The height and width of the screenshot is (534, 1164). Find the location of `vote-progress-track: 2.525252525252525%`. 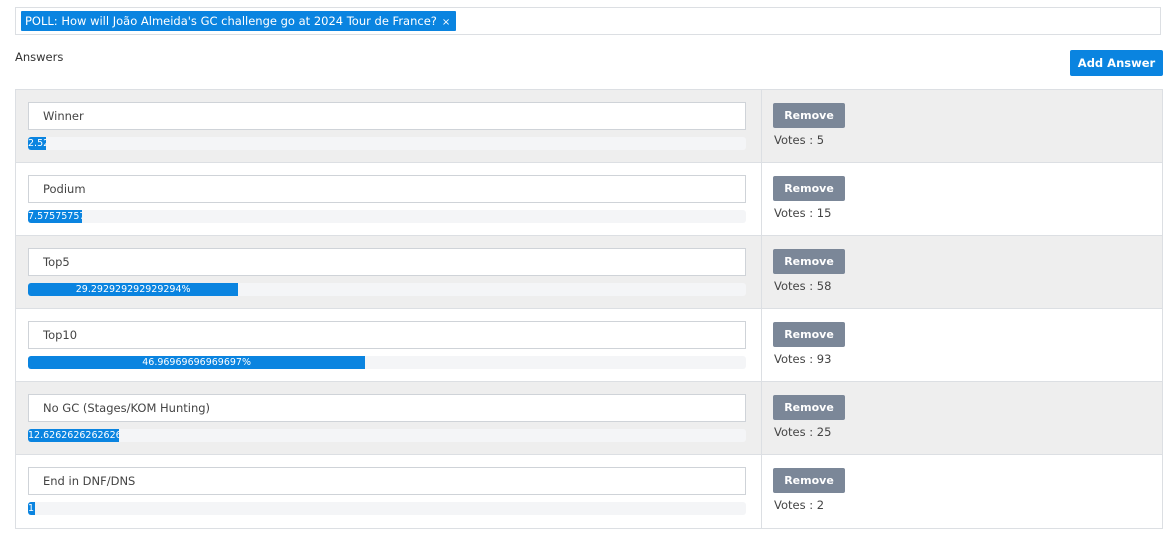

vote-progress-track: 2.525252525252525% is located at coordinates (387, 143).